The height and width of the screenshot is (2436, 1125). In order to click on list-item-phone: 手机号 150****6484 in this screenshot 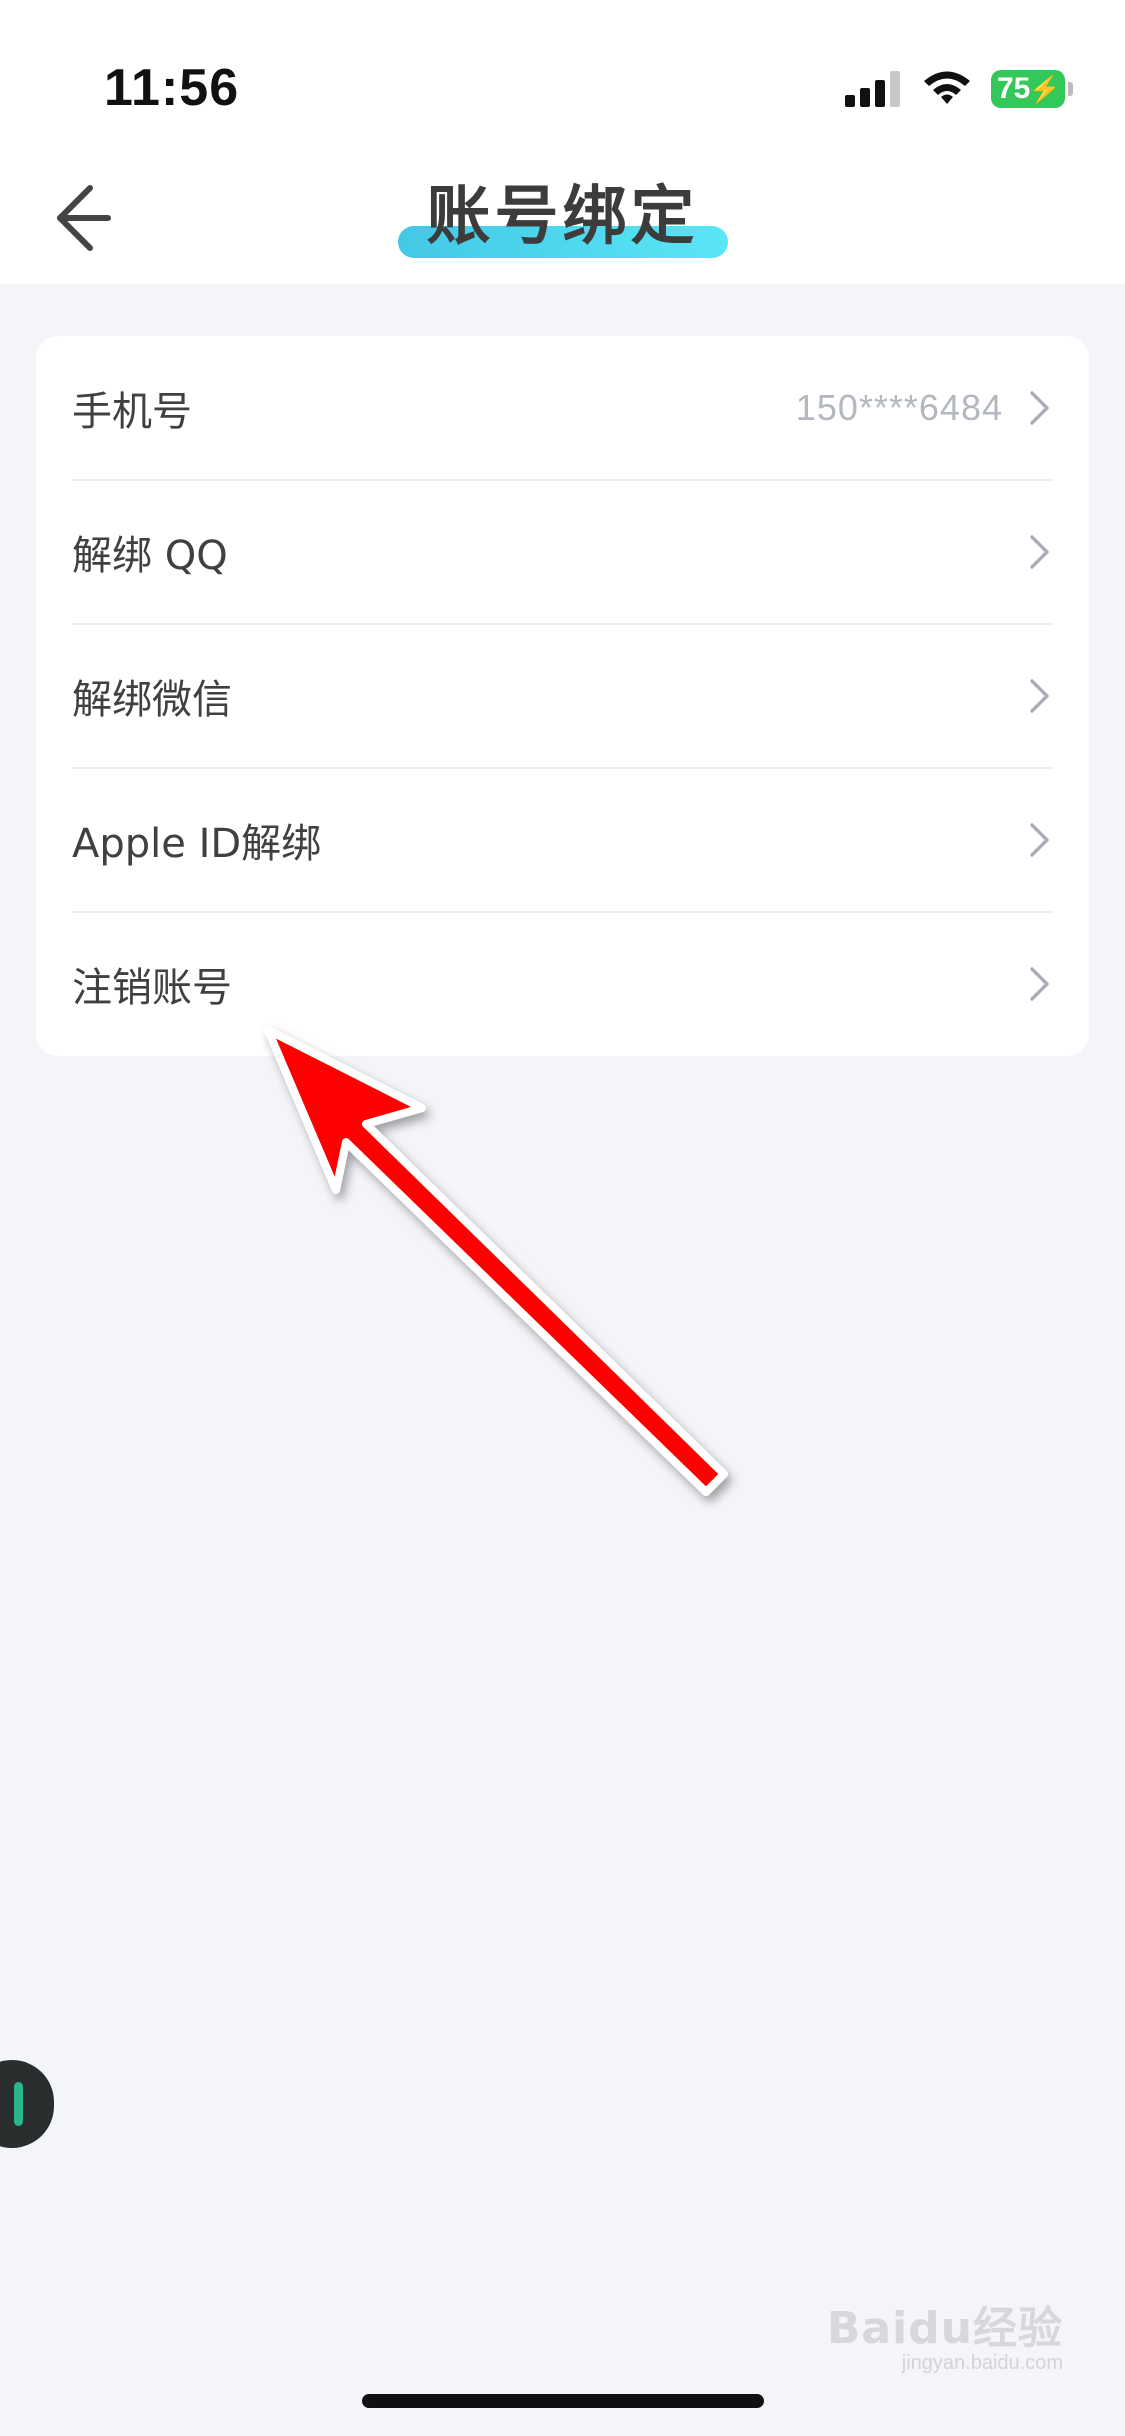, I will do `click(580, 408)`.